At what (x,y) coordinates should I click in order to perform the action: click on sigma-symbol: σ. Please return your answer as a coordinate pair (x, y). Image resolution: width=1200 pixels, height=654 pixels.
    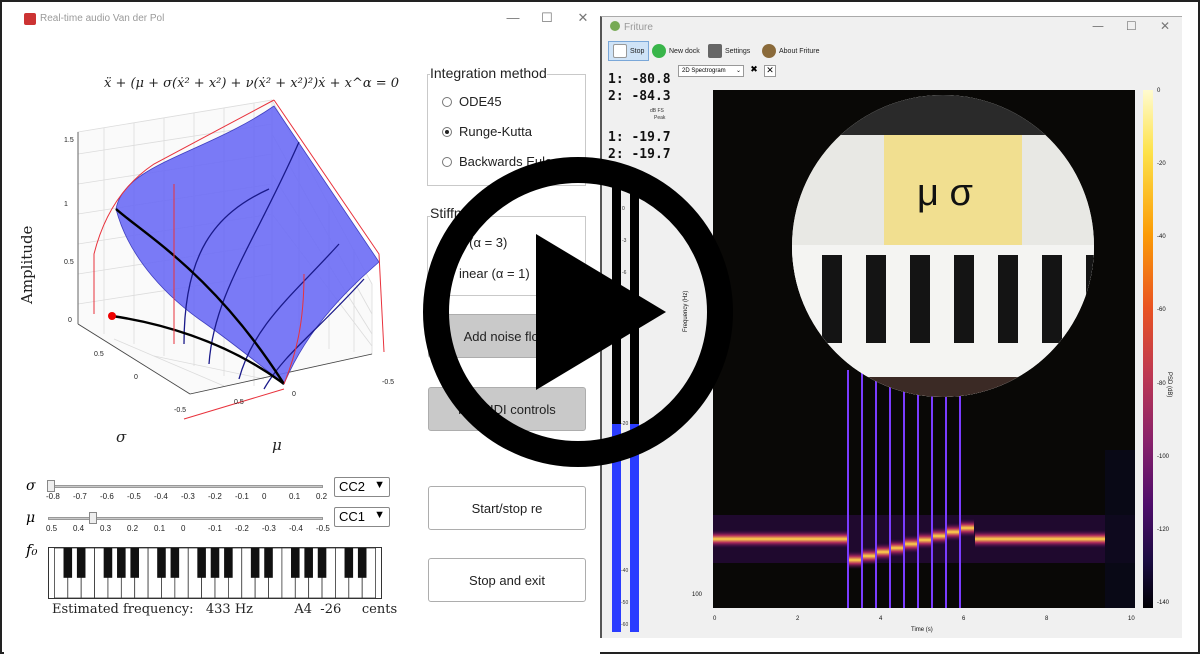
    Looking at the image, I should click on (31, 486).